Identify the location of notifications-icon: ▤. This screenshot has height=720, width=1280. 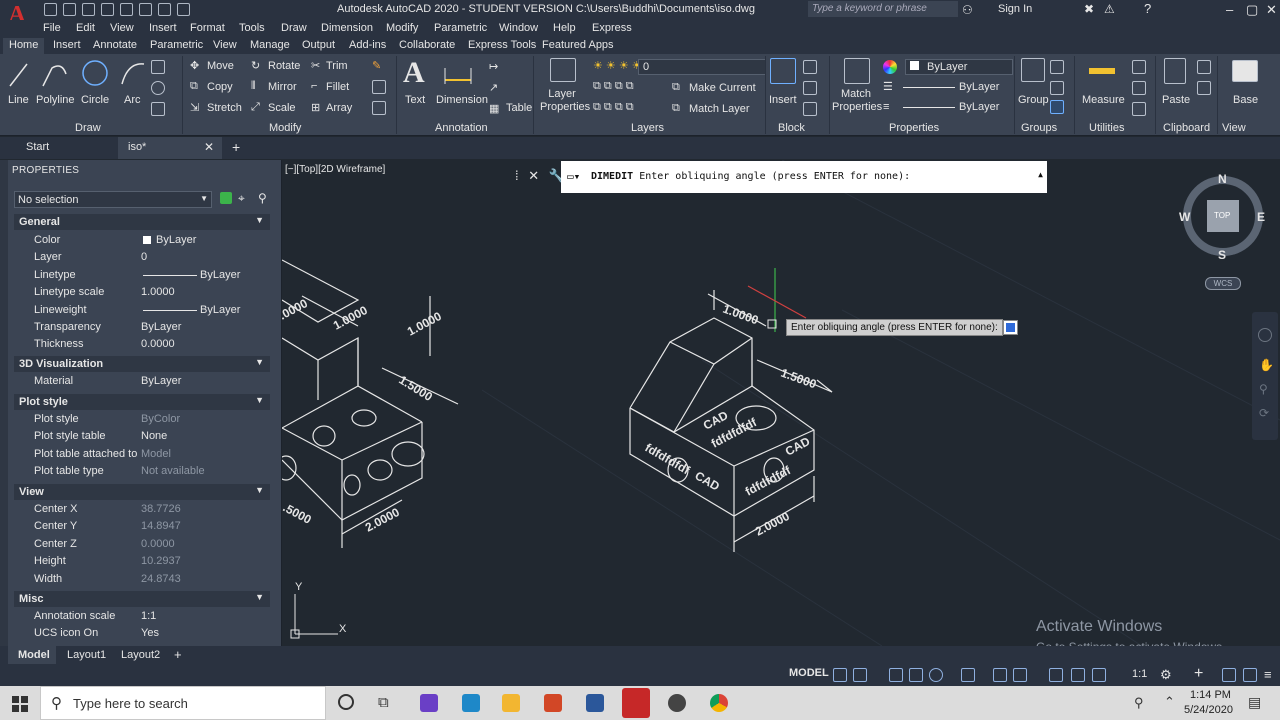
(1254, 702).